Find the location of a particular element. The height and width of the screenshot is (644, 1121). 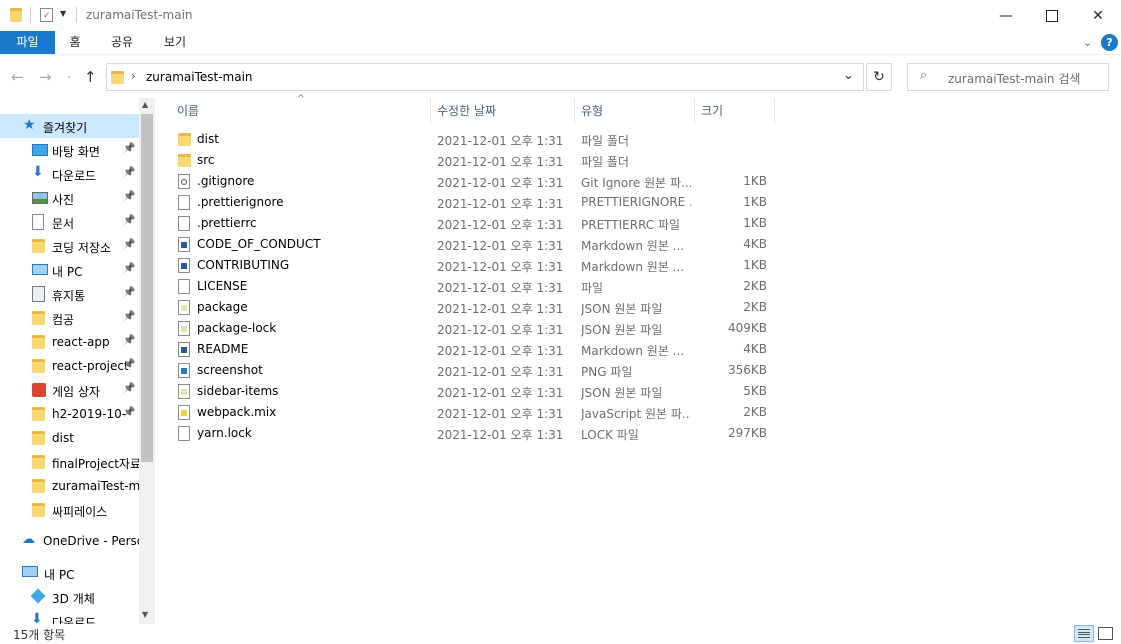

nav-item: dist is located at coordinates (69, 438).